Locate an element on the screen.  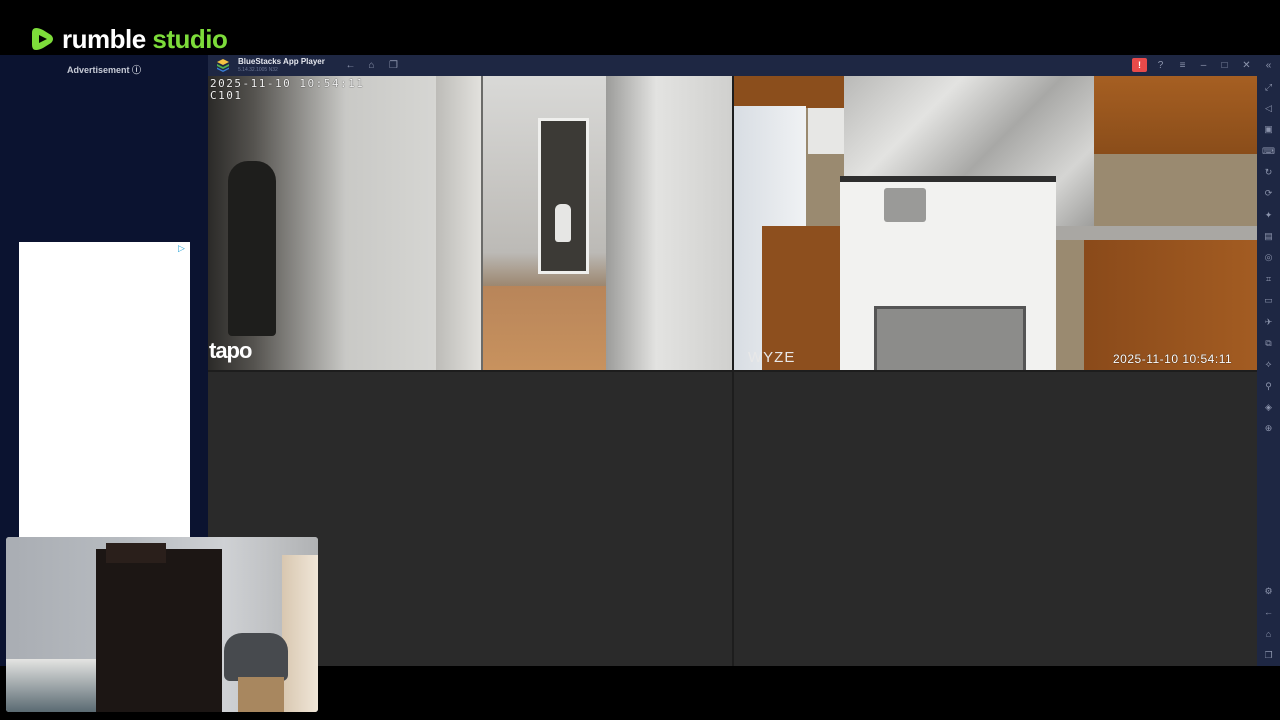
feed-cabinet-right is located at coordinates (1175, 115).